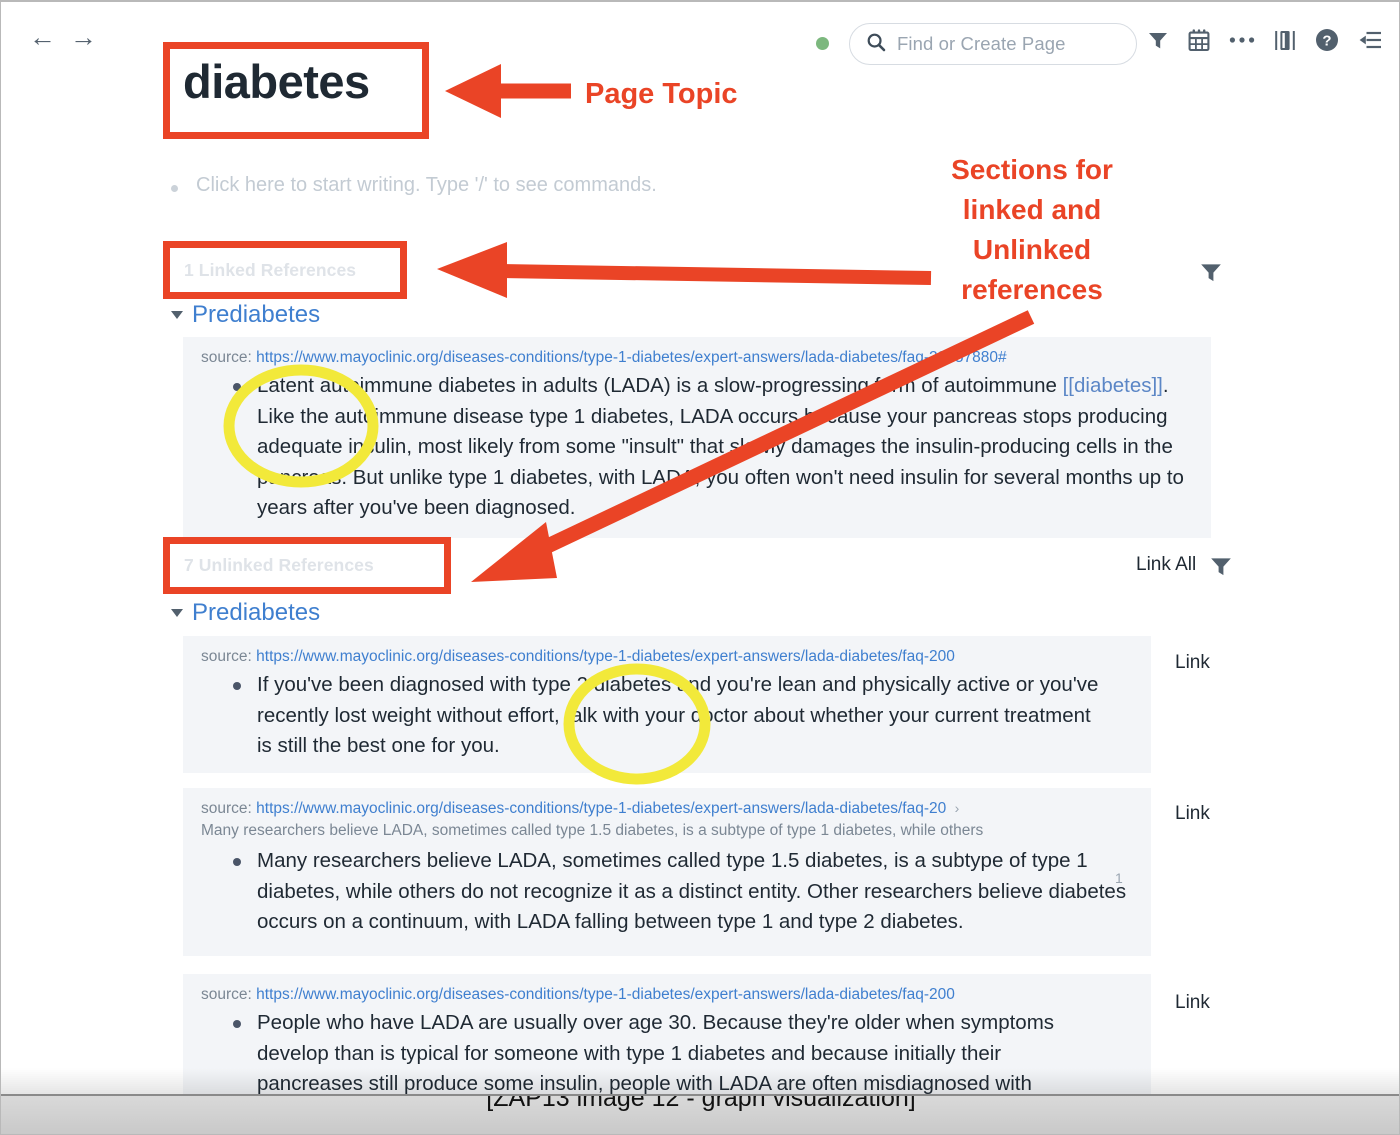  I want to click on search-input: Find or Create Page, so click(993, 44).